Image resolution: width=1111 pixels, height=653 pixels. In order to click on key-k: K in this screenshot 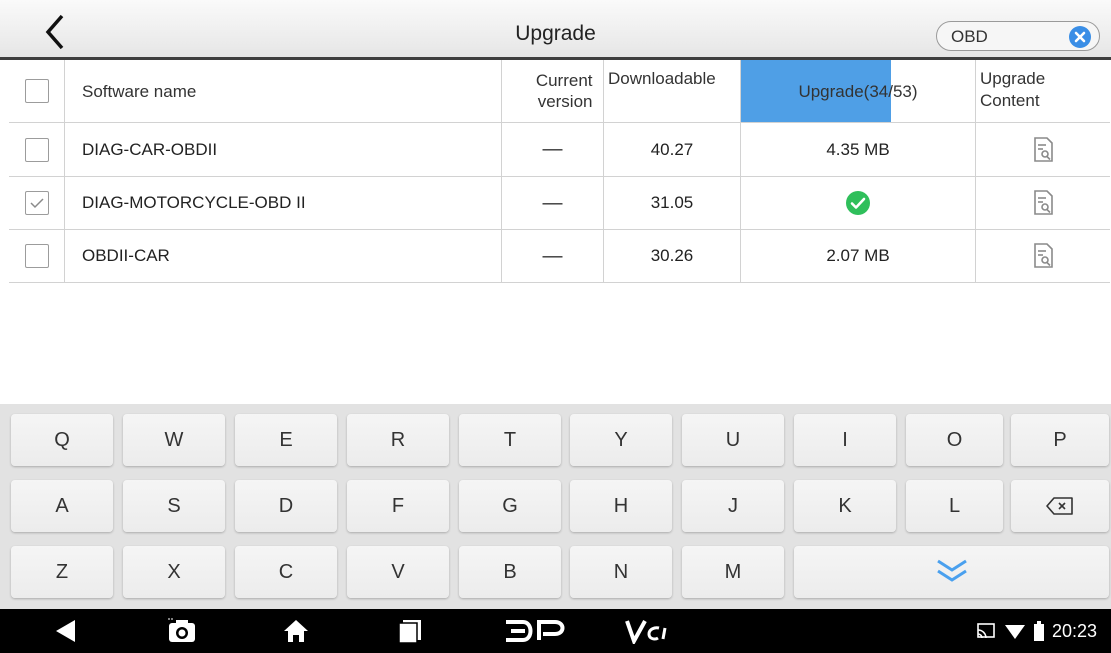, I will do `click(845, 506)`.